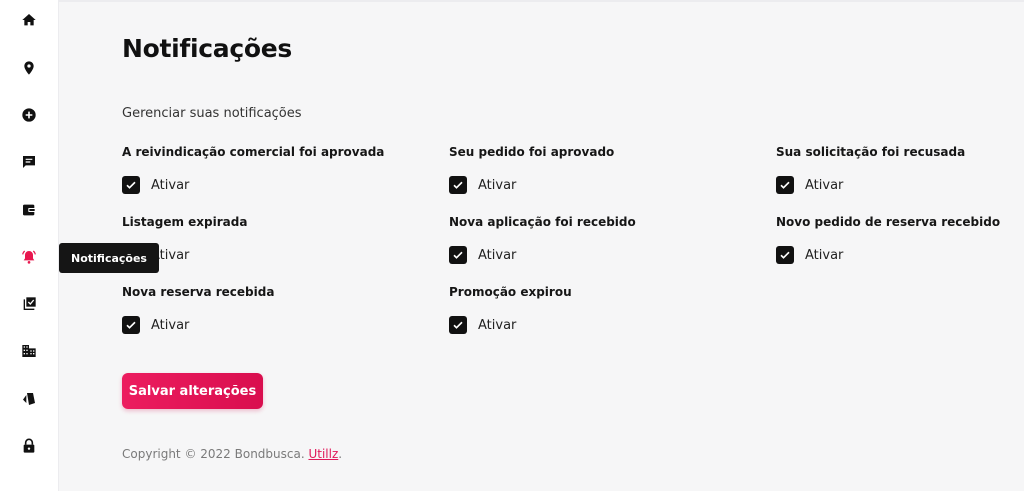 The image size is (1024, 491). I want to click on option-label: Promoção expirou, so click(510, 292).